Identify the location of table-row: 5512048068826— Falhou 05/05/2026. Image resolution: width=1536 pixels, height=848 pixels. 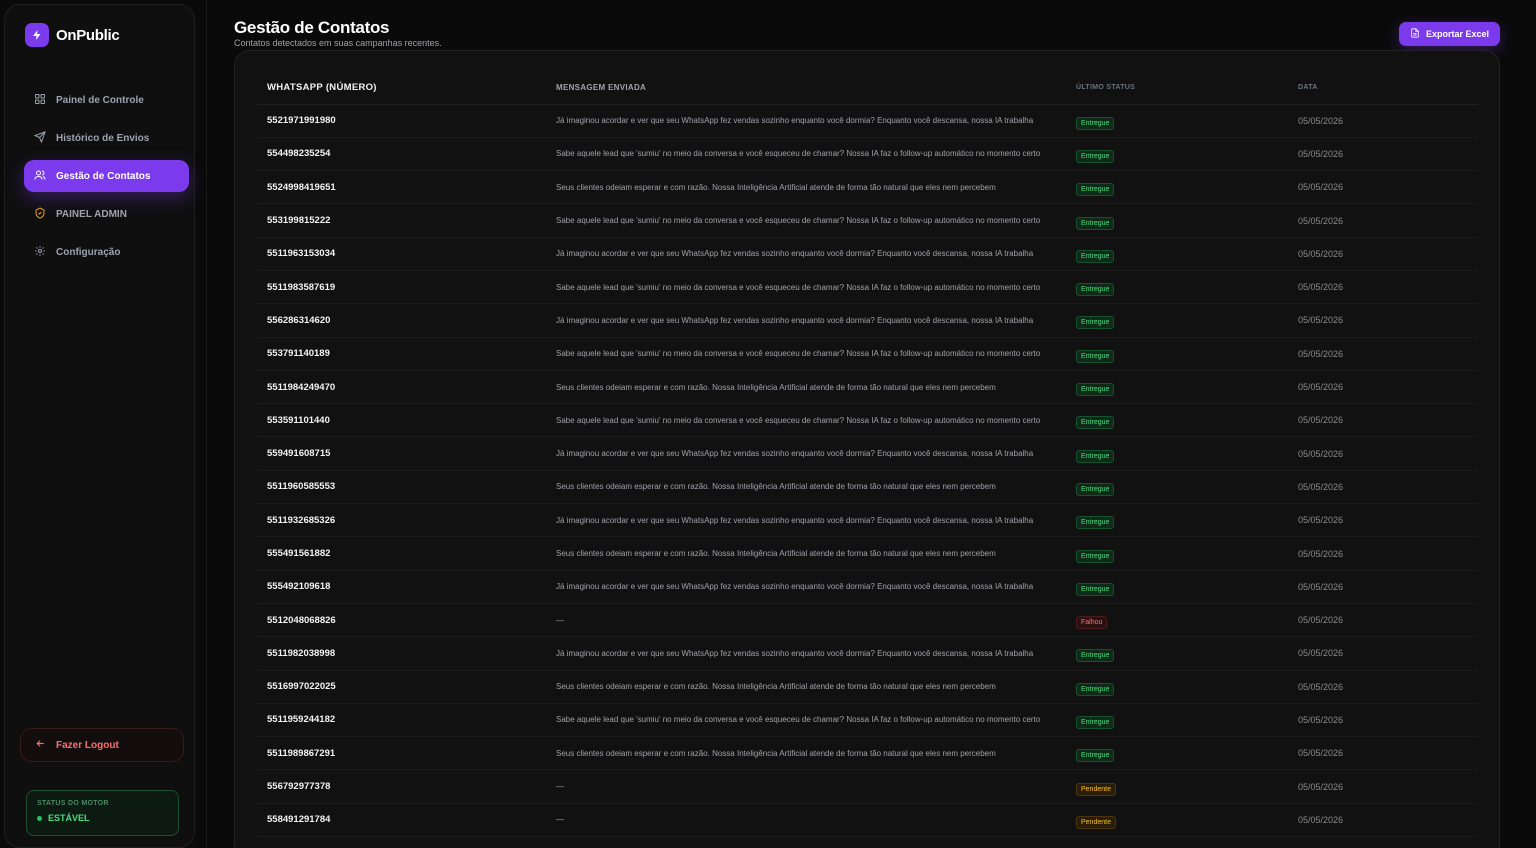
(867, 620).